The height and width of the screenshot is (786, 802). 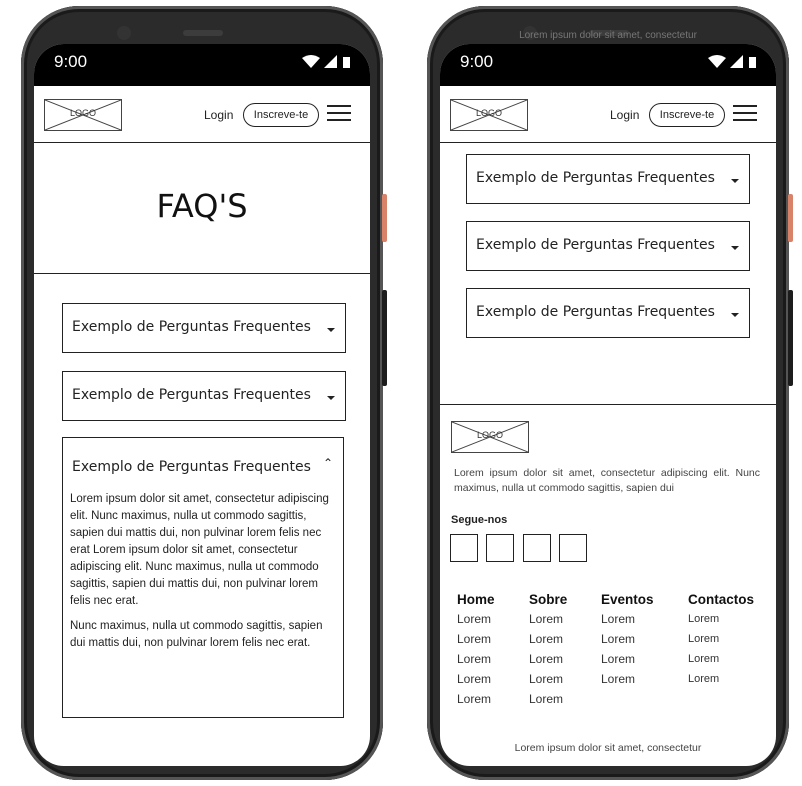 What do you see at coordinates (203, 33) in the screenshot?
I see `speaker-grill` at bounding box center [203, 33].